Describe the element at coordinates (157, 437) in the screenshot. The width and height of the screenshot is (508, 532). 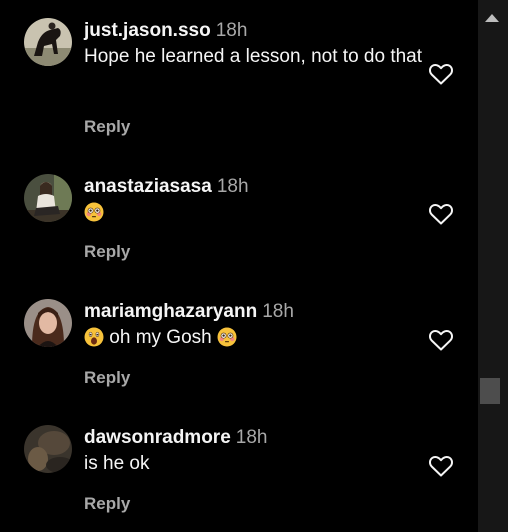
I see `username-link: dawsonradmore` at that location.